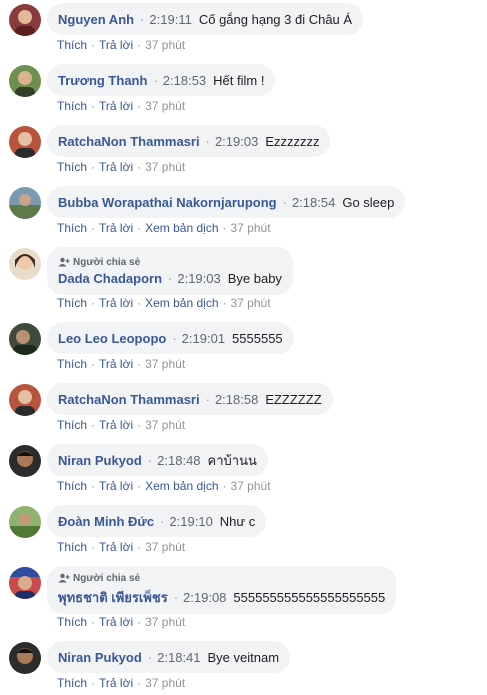 This screenshot has width=487, height=695. Describe the element at coordinates (236, 399) in the screenshot. I see `comment-timestamp: 2:18:58` at that location.